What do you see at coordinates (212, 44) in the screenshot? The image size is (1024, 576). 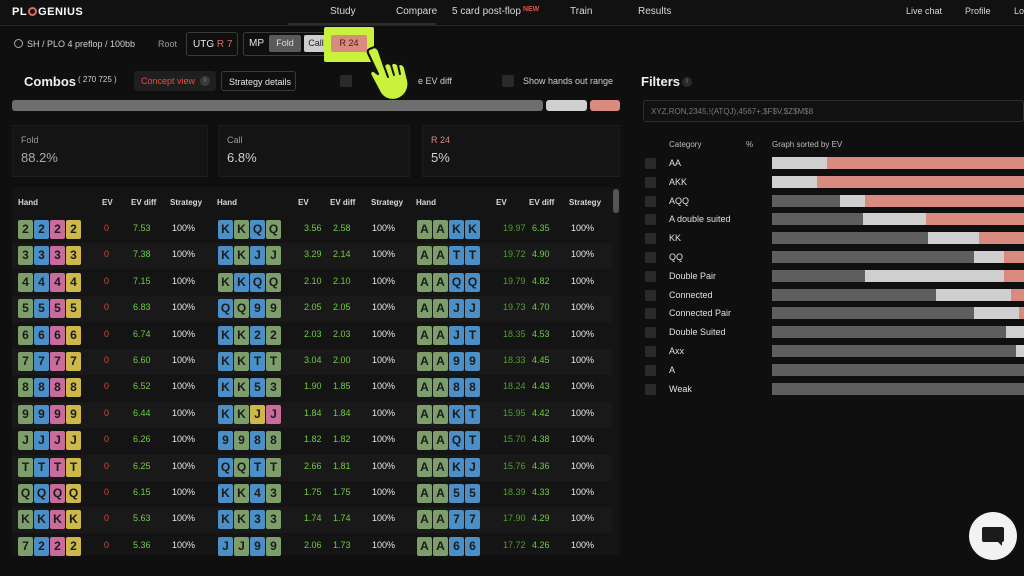 I see `utg-node: UTG R 7` at bounding box center [212, 44].